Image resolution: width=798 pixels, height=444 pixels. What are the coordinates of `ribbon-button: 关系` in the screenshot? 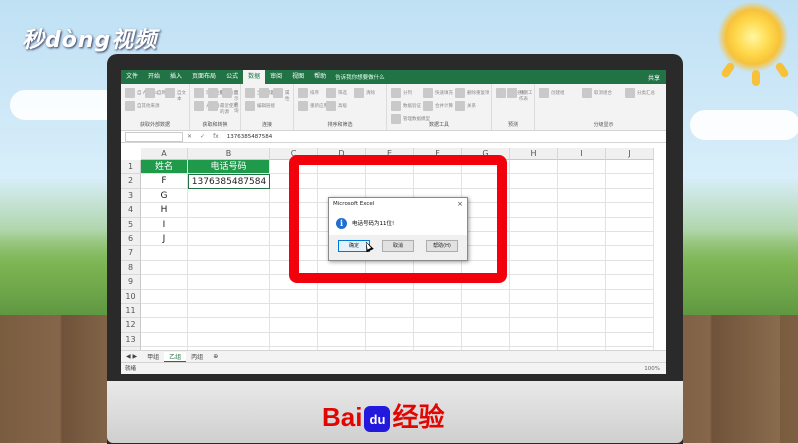 It's located at (471, 106).